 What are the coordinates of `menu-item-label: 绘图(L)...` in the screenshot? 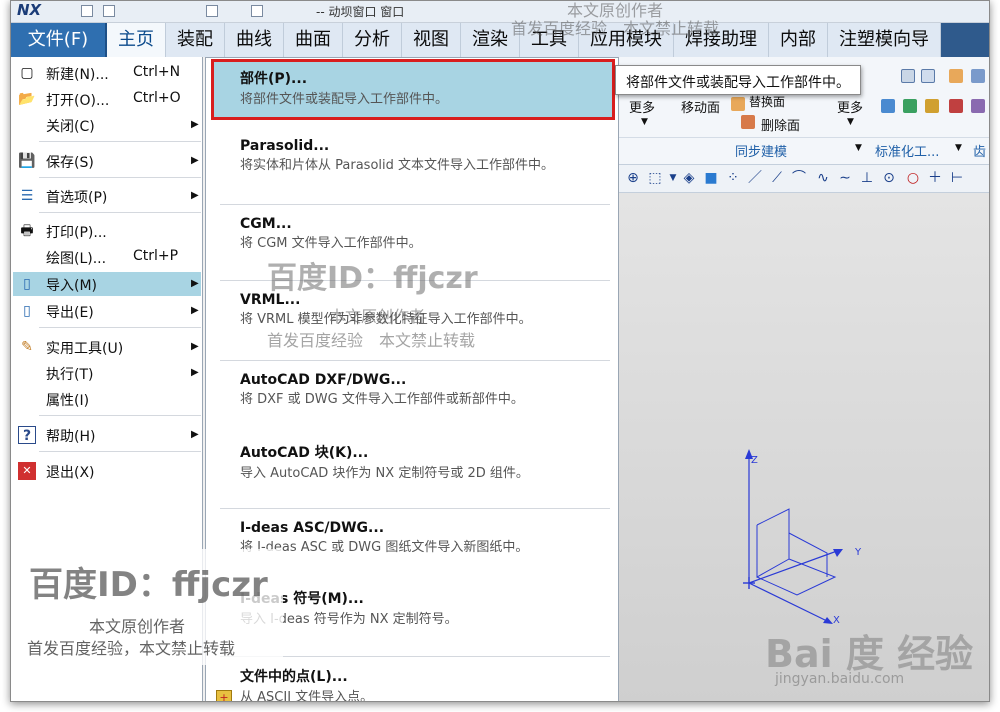 It's located at (76, 259).